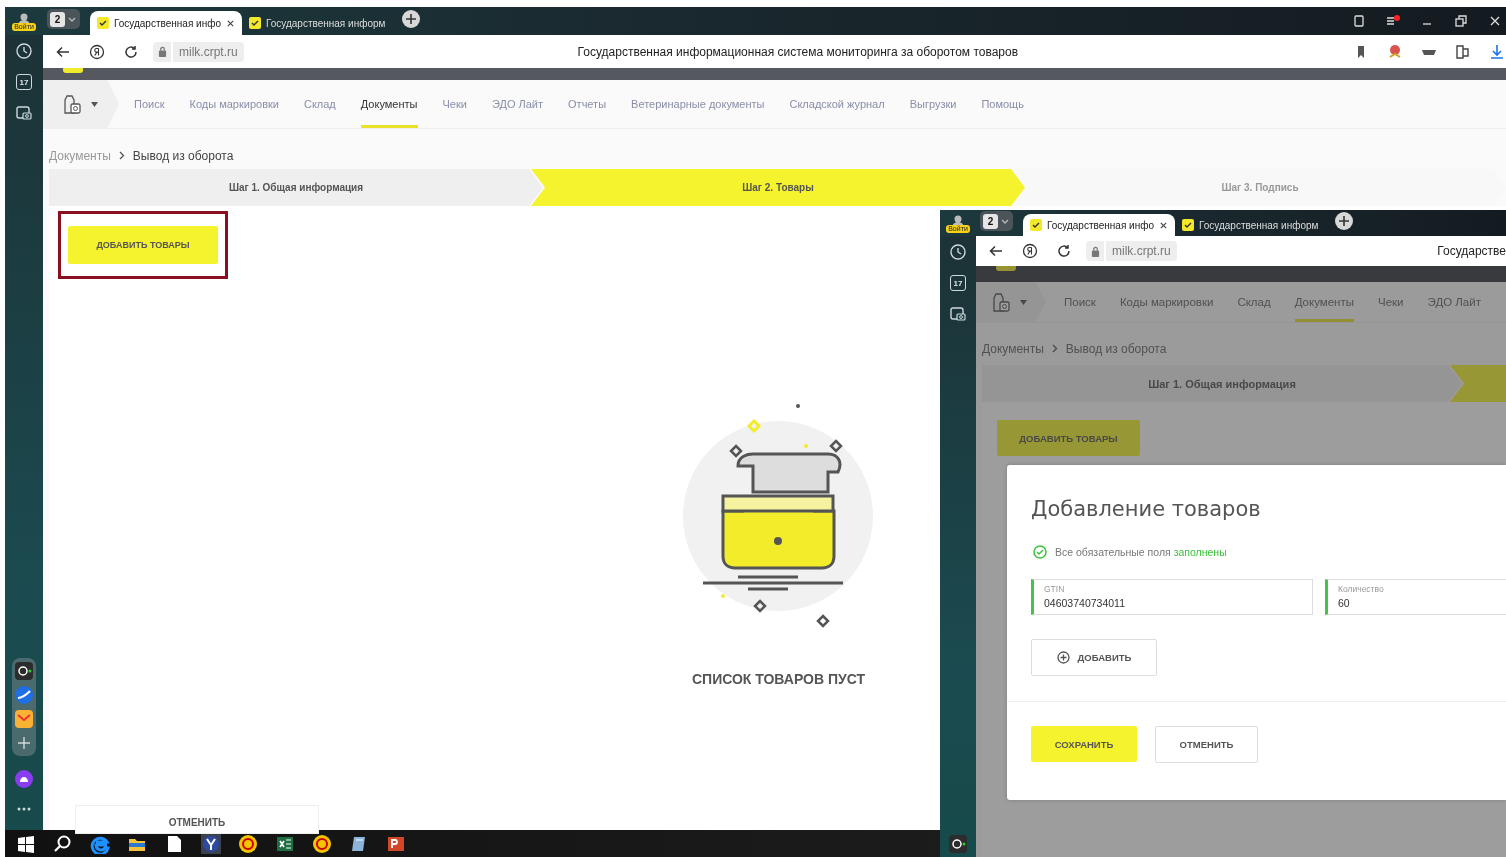 This screenshot has width=1506, height=857. Describe the element at coordinates (698, 104) in the screenshot. I see `nav-tab: Ветеринарные документы` at that location.